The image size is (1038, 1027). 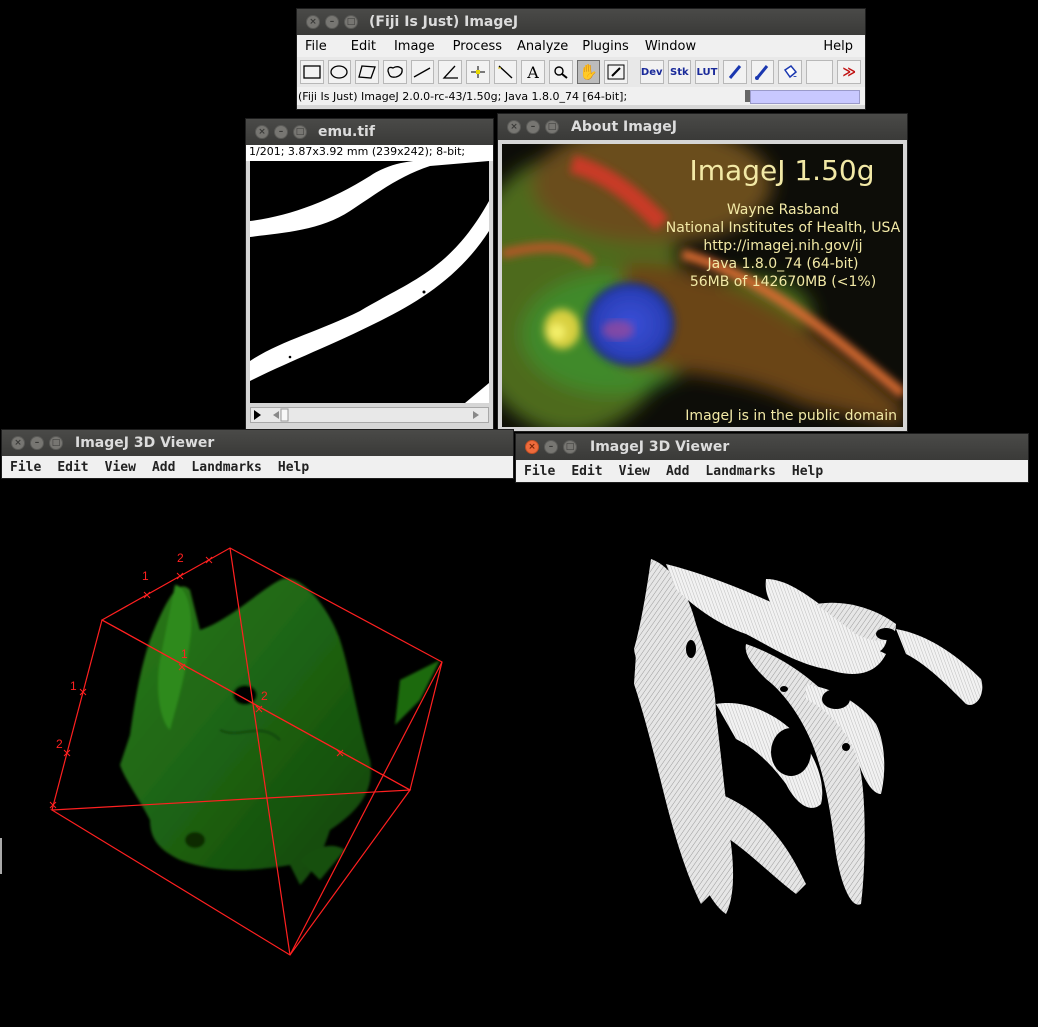 What do you see at coordinates (422, 72) in the screenshot?
I see `line-tool-icon` at bounding box center [422, 72].